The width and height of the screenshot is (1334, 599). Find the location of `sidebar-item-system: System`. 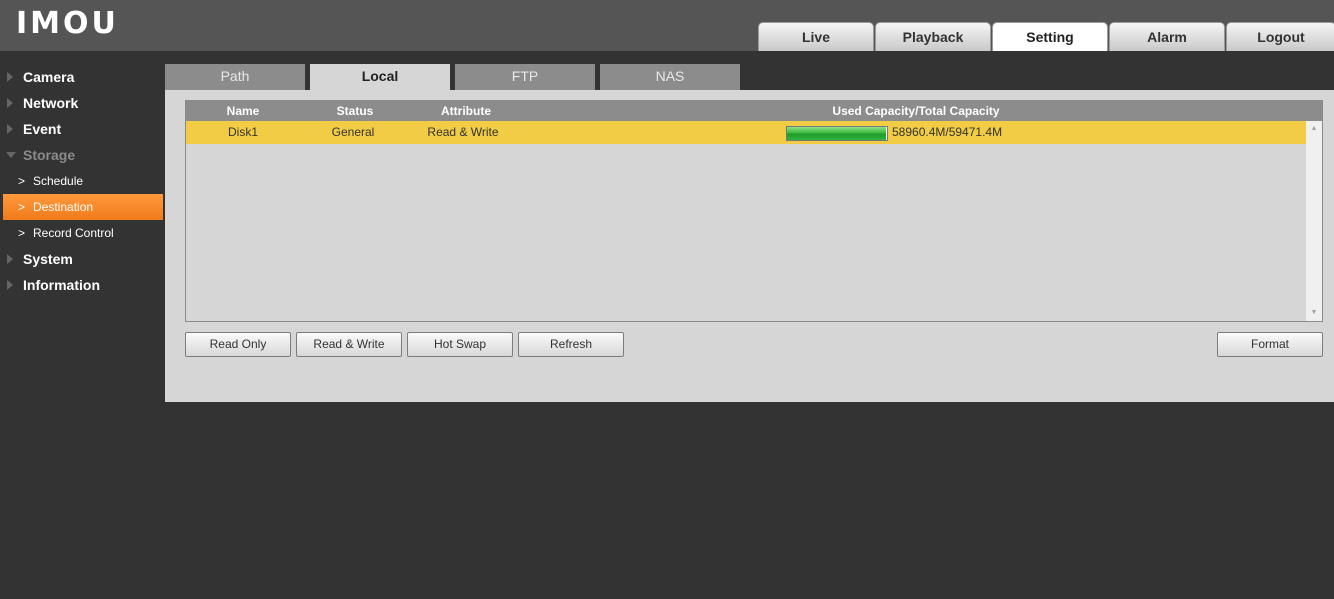

sidebar-item-system: System is located at coordinates (82, 259).